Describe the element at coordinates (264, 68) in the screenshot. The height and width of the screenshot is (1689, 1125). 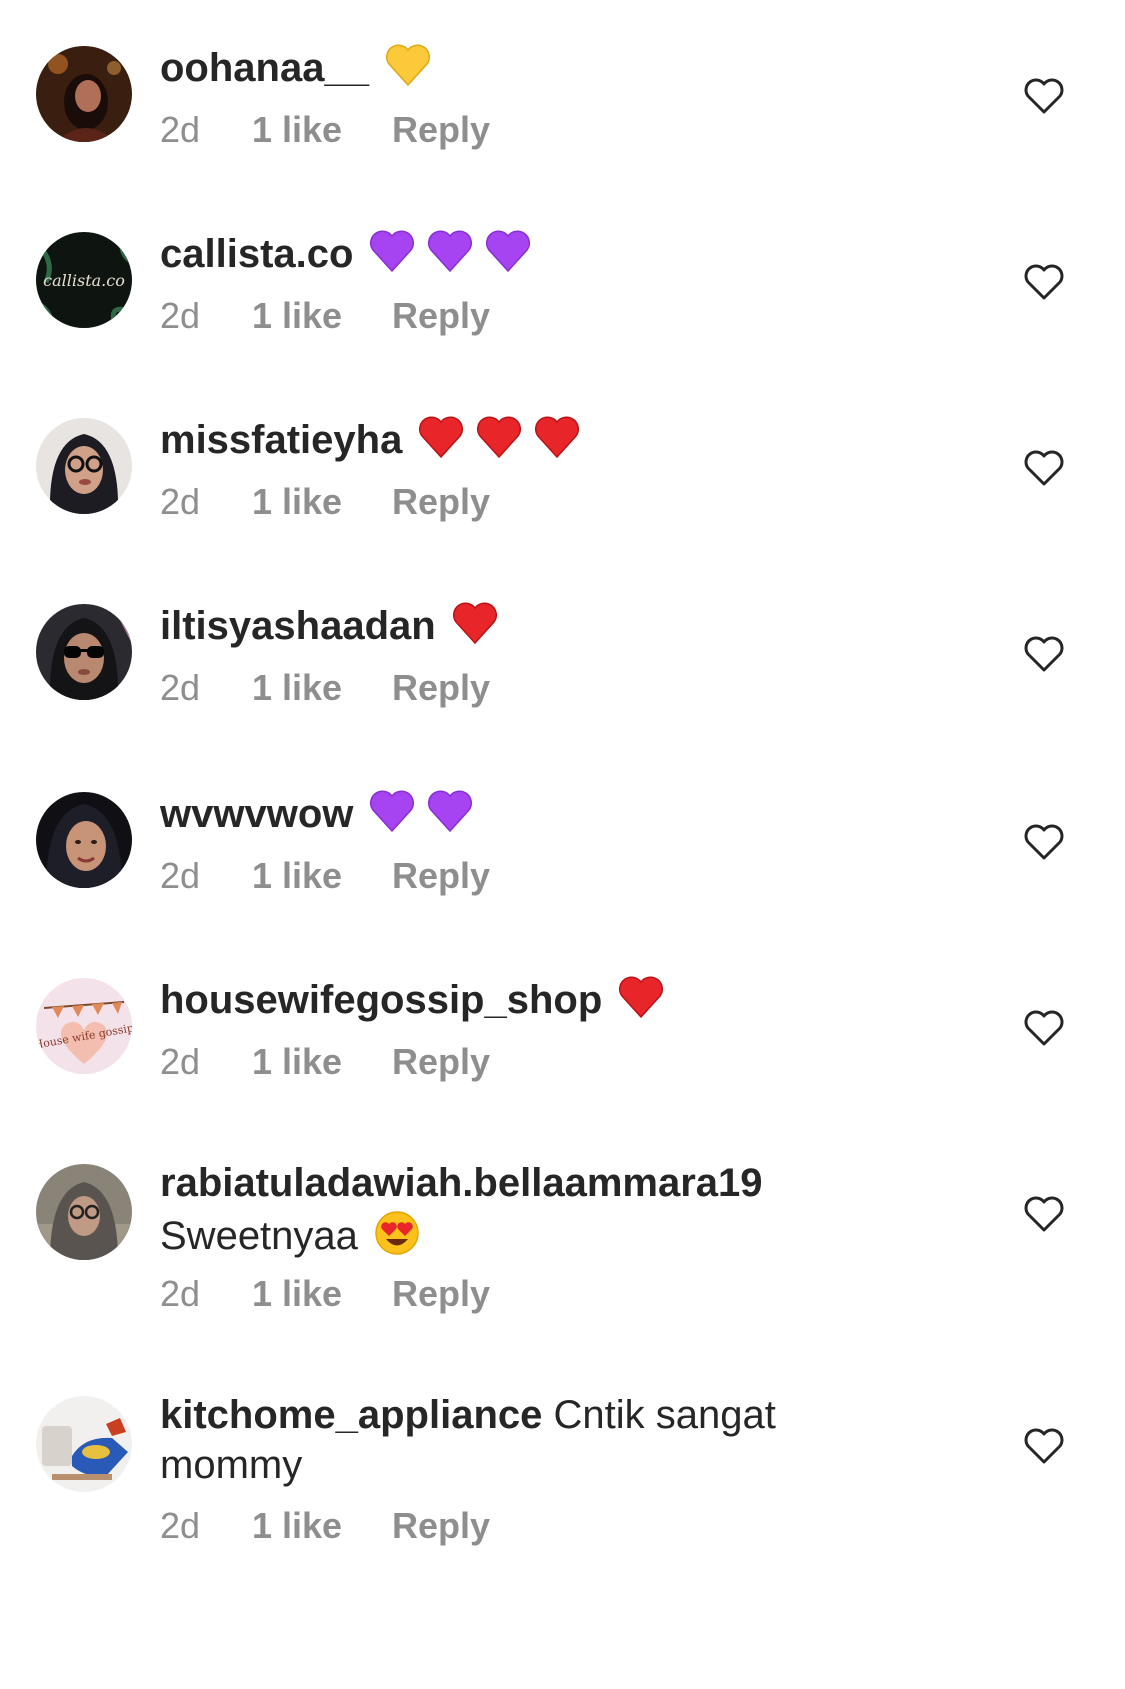
I see `comment-username: oohanaa__` at that location.